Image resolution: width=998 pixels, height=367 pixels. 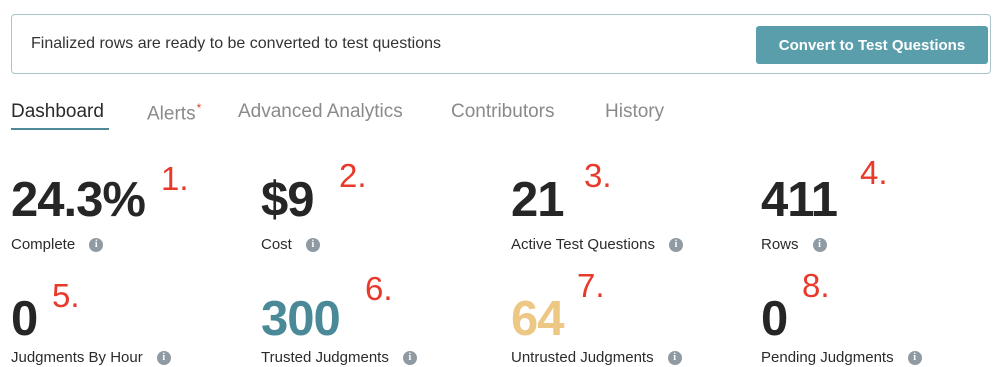 I want to click on tab-advanced-analytics-label: Advanced Analytics, so click(x=320, y=111).